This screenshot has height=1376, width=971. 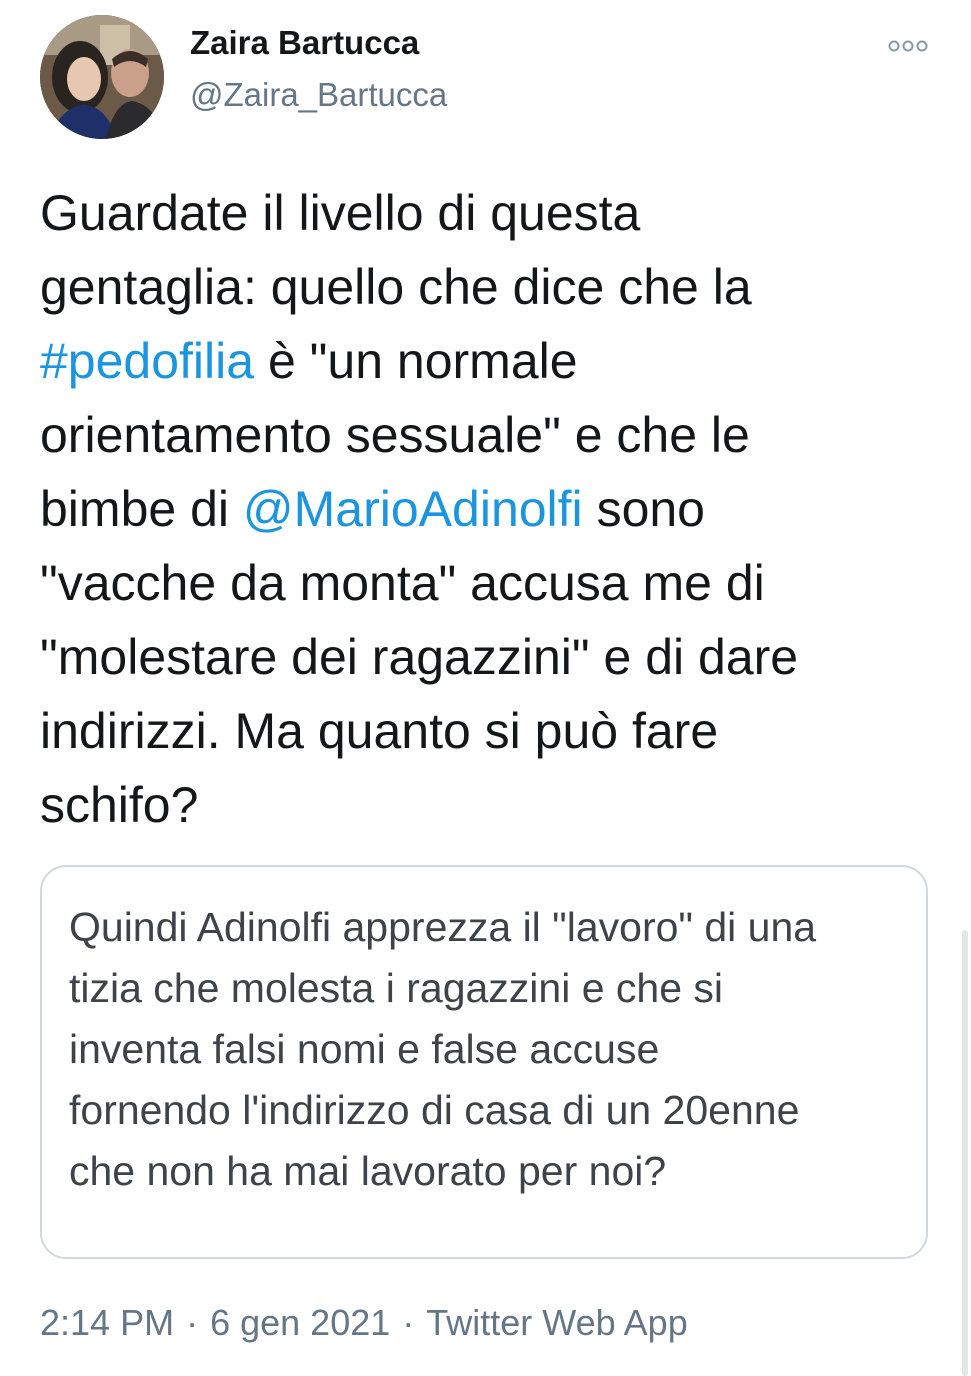 I want to click on tweet-text-segment: bimbe di, so click(x=141, y=509).